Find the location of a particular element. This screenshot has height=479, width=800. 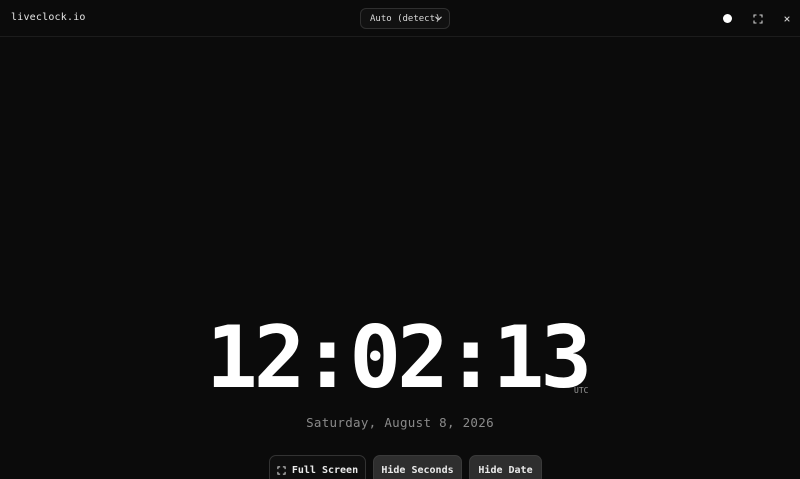

clock-time: 12:02:13 is located at coordinates (399, 358).